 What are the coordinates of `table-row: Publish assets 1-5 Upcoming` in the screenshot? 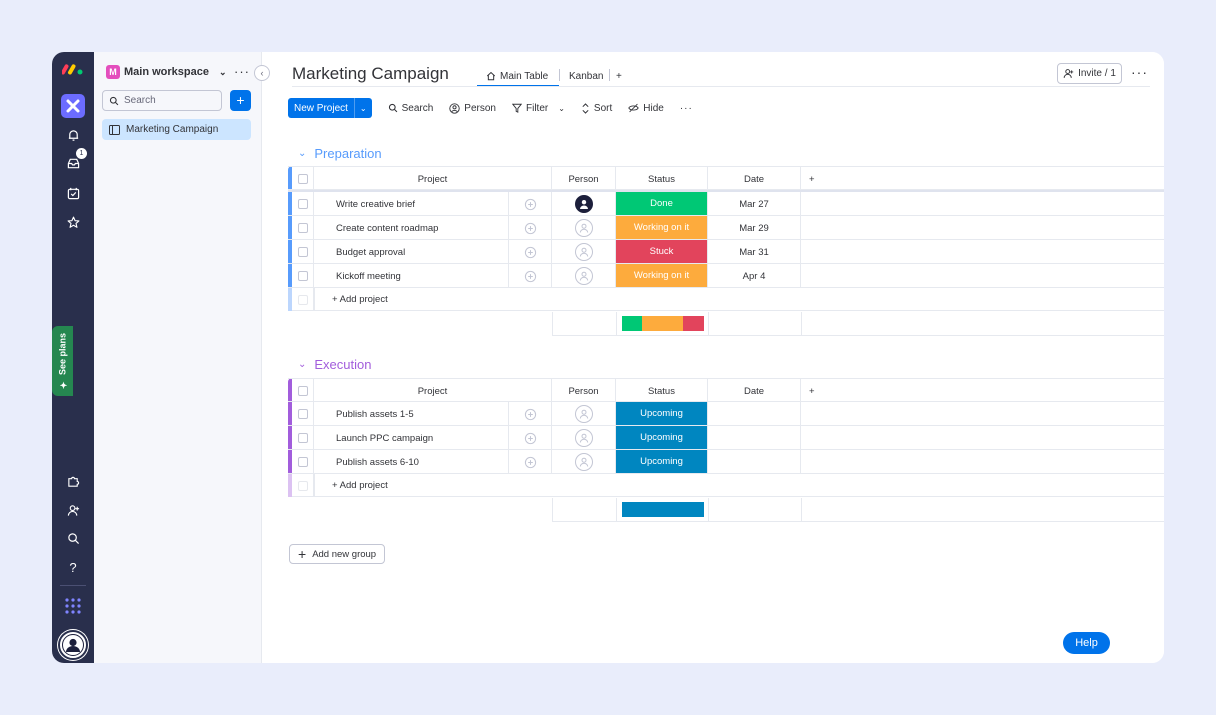 It's located at (726, 414).